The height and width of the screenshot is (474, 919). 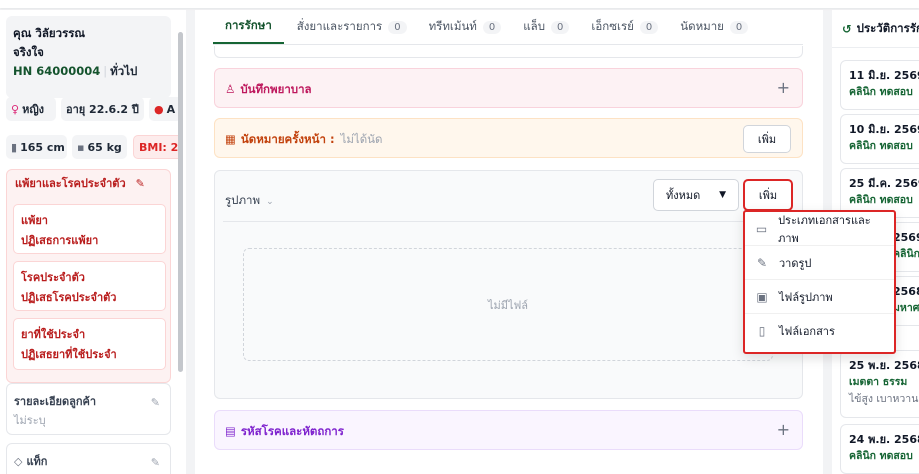 I want to click on patient-card: คุณ วิลัยวรรณ จริงใจ HN 64000004 | ทั่วไป, so click(x=88, y=57).